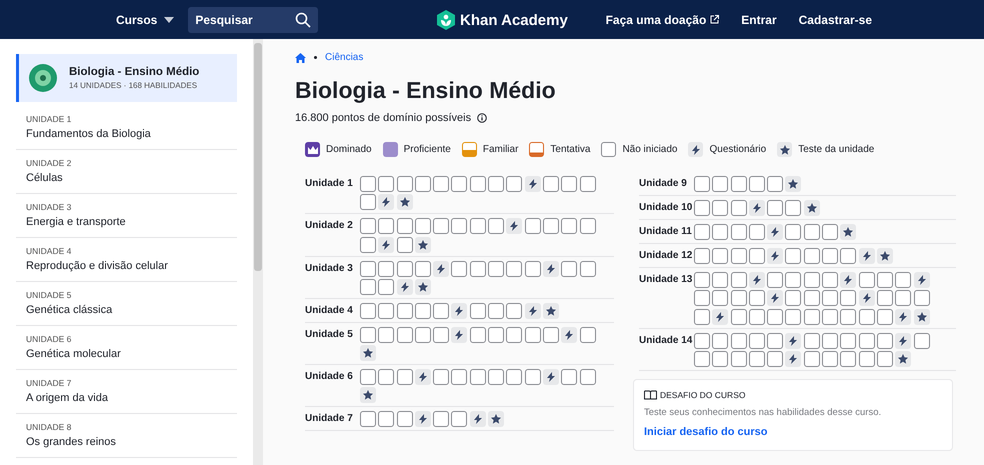  I want to click on start-challenge-link: Iniciar desafio do curso, so click(793, 432).